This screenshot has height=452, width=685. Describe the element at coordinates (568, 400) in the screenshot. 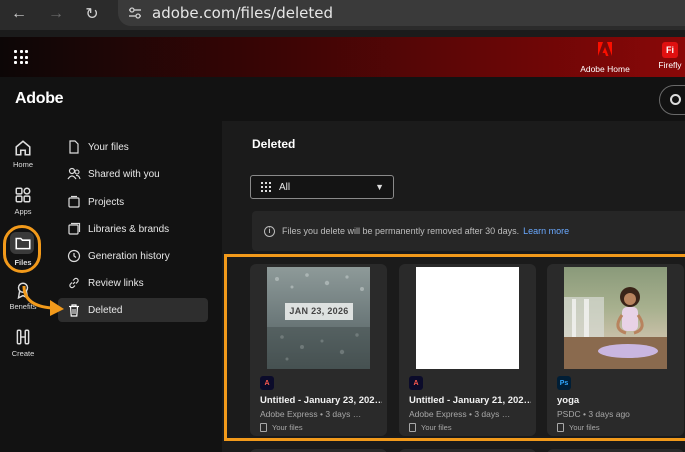

I see `file-title: yoga` at that location.